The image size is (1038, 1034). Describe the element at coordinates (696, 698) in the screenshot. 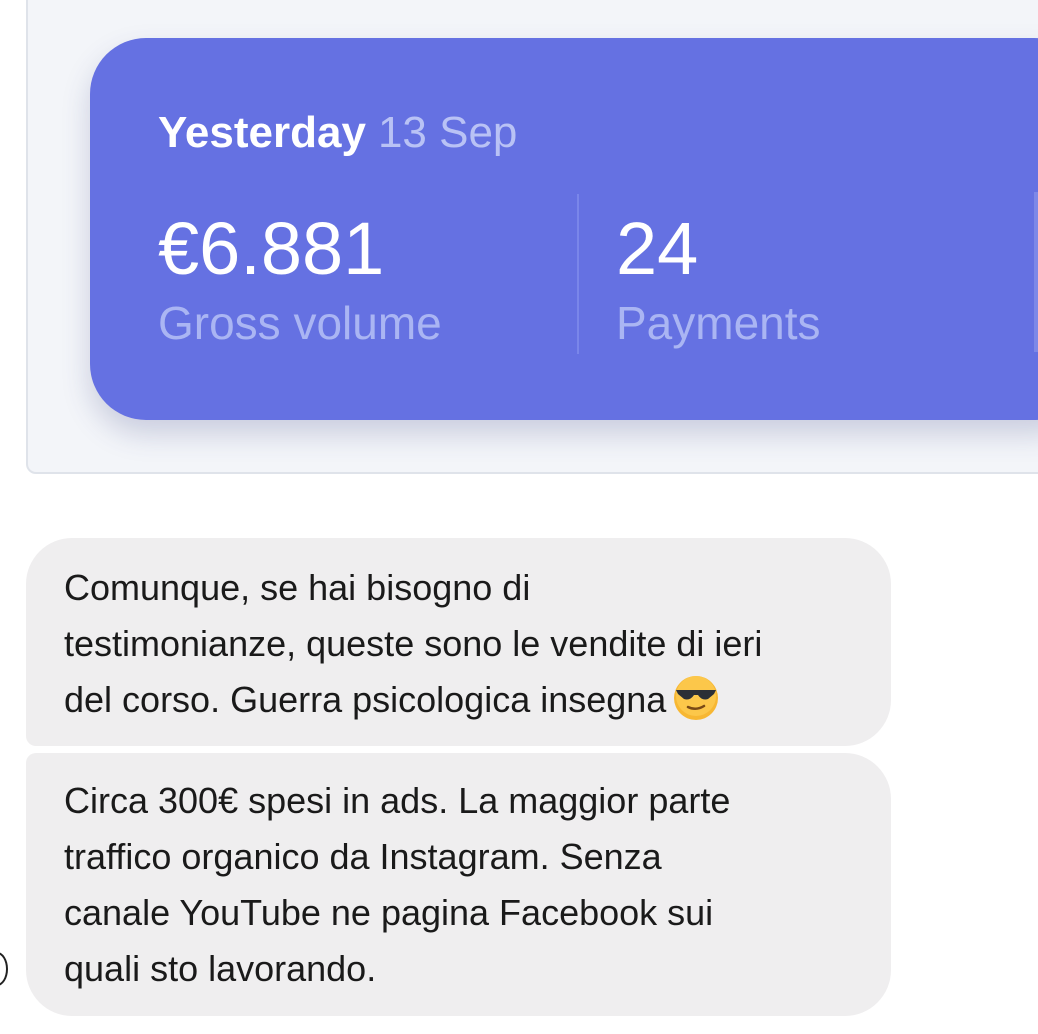

I see `sunglasses-emoji-icon` at that location.